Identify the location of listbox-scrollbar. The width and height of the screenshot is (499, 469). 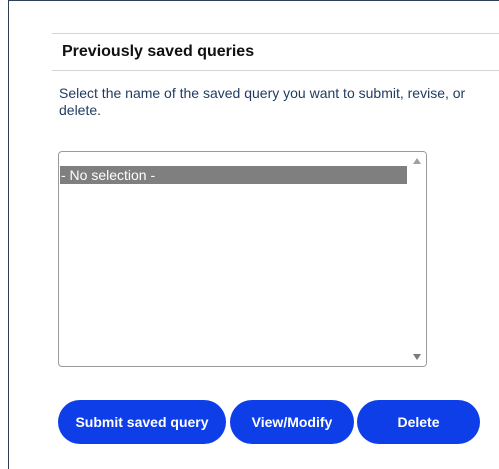
(417, 259).